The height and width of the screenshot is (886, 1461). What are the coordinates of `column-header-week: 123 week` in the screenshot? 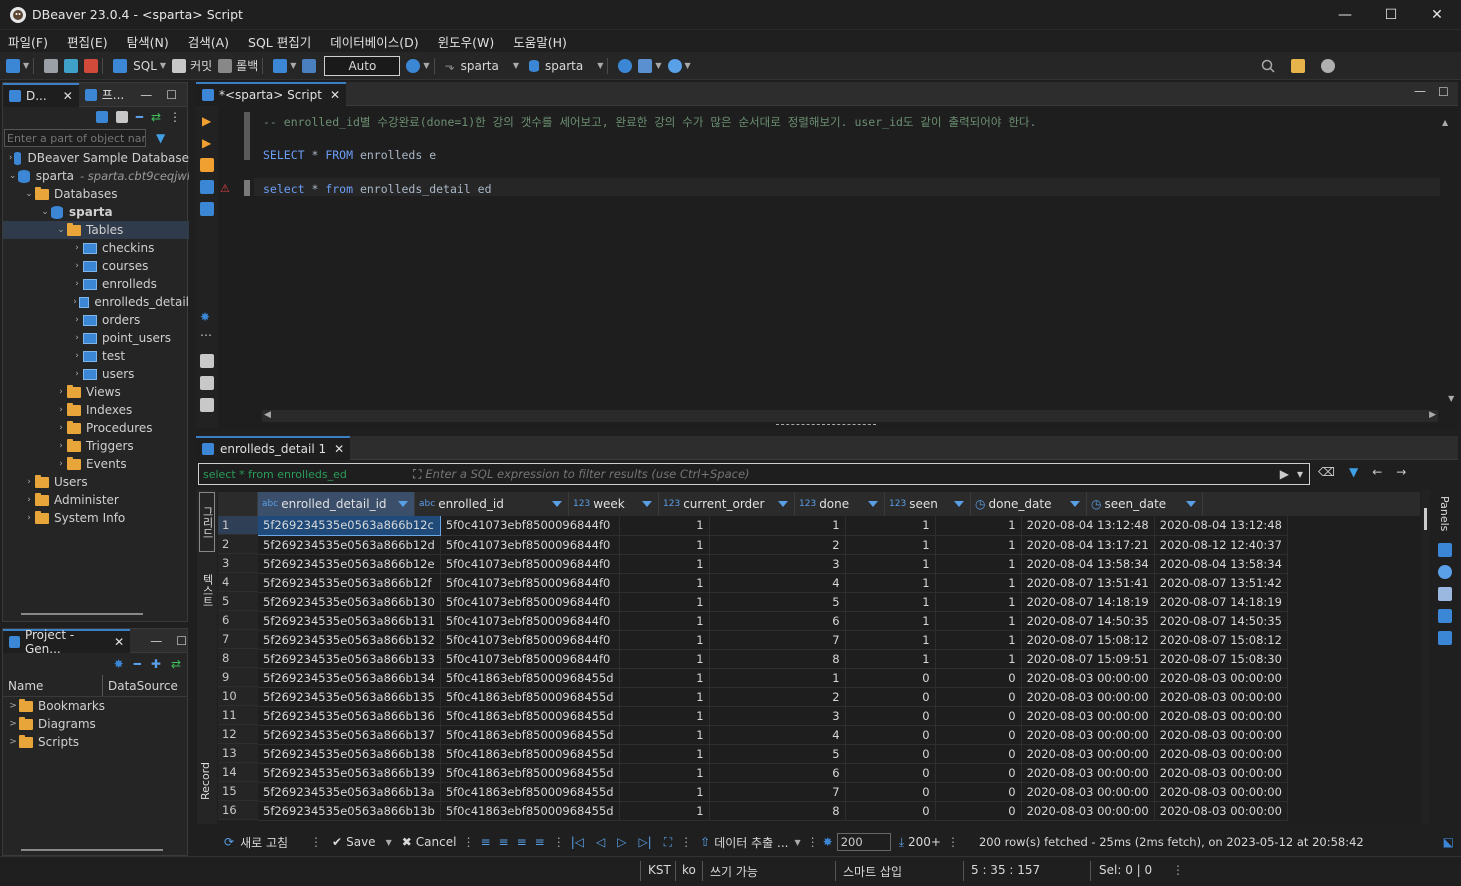 It's located at (614, 504).